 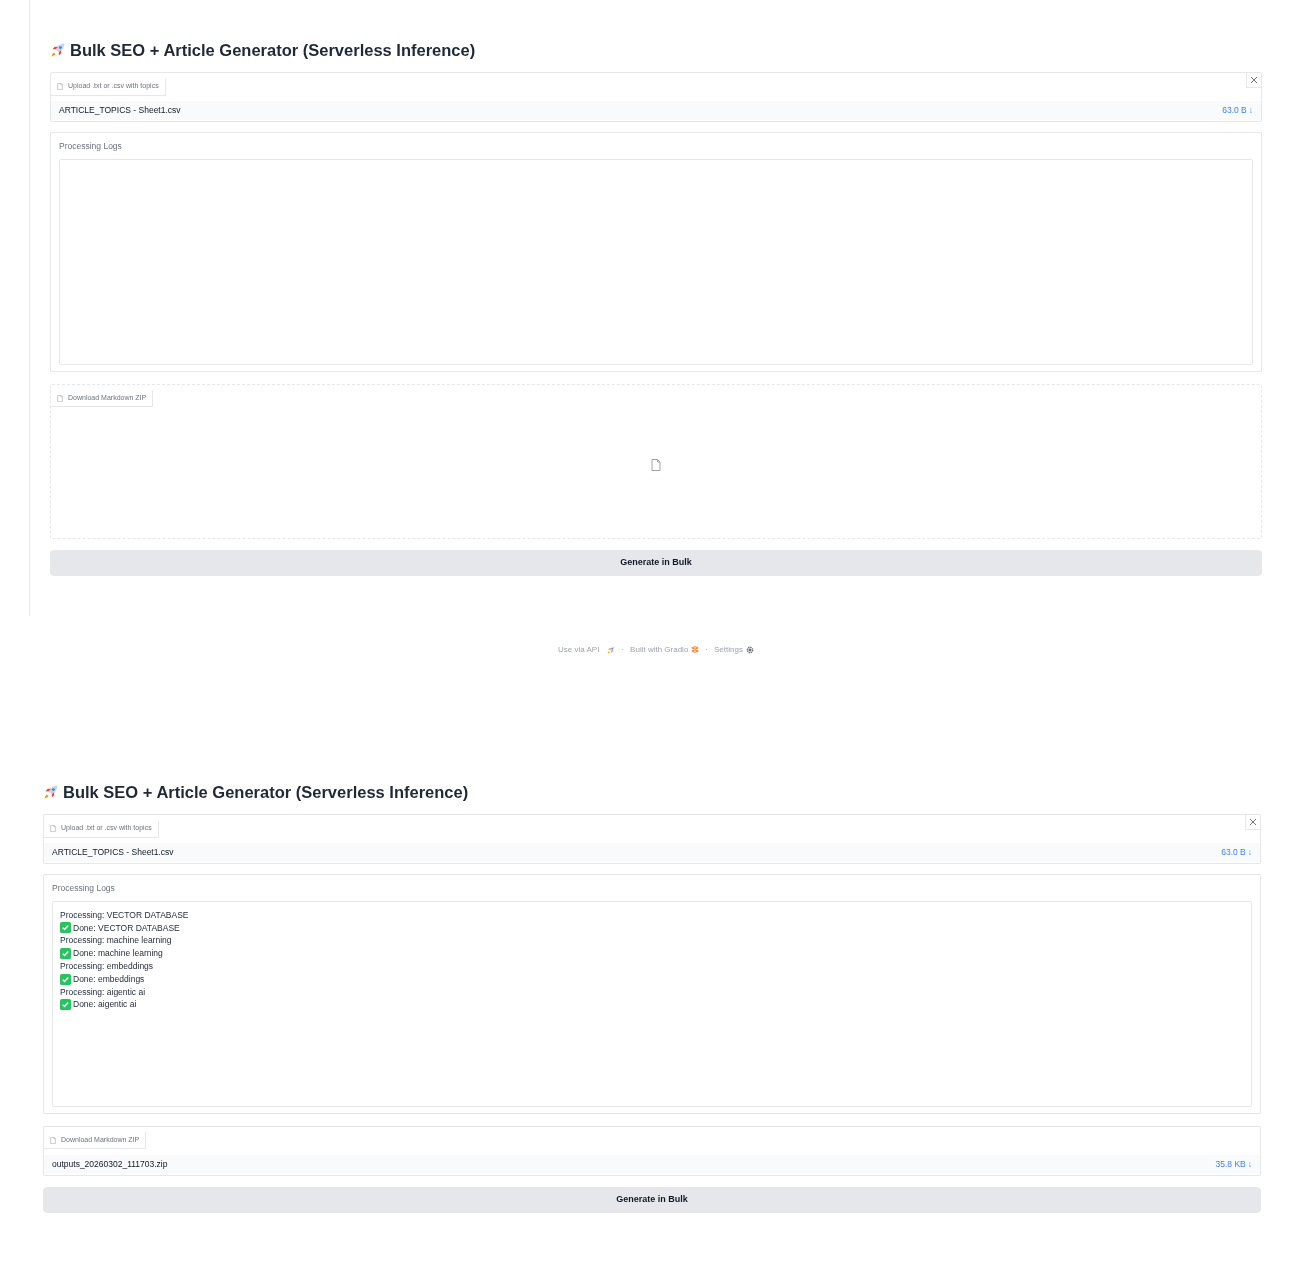 What do you see at coordinates (734, 649) in the screenshot?
I see `footer-link: Settings` at bounding box center [734, 649].